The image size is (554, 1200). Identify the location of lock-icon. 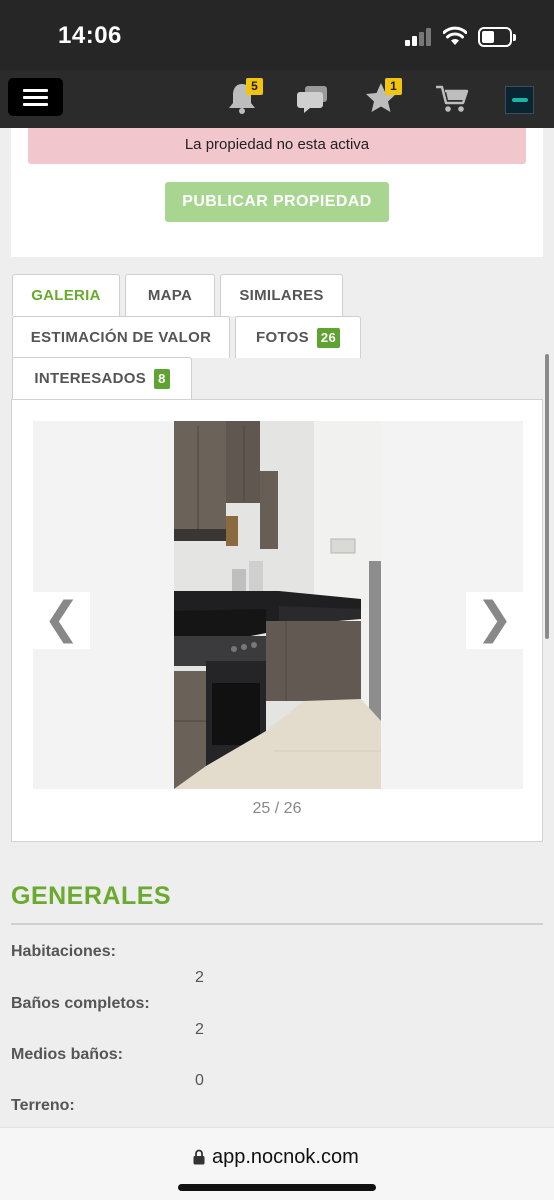
(199, 1157).